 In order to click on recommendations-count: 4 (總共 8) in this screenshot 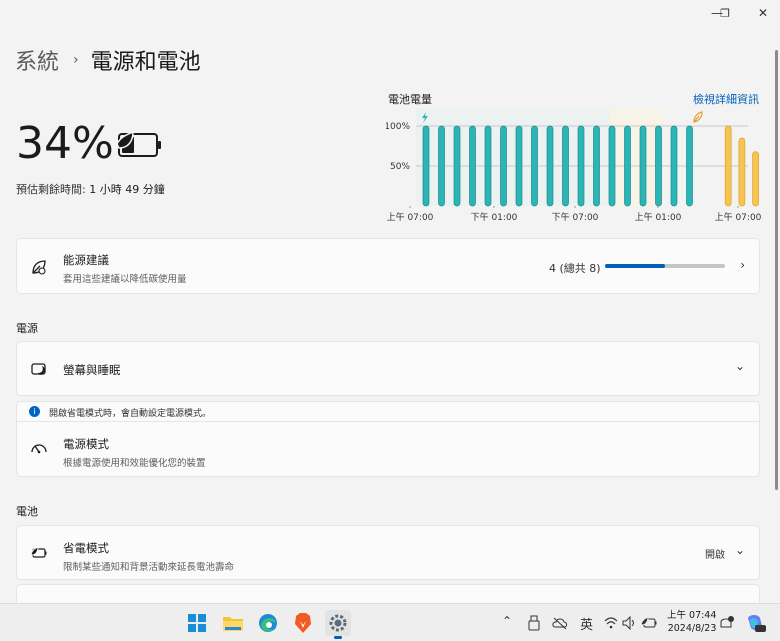, I will do `click(575, 268)`.